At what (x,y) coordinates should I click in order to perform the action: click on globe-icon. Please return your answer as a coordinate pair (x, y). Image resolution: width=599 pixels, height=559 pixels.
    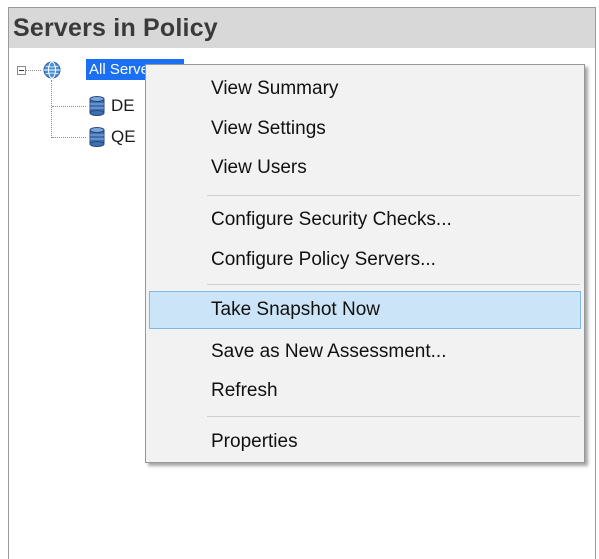
    Looking at the image, I should click on (52, 70).